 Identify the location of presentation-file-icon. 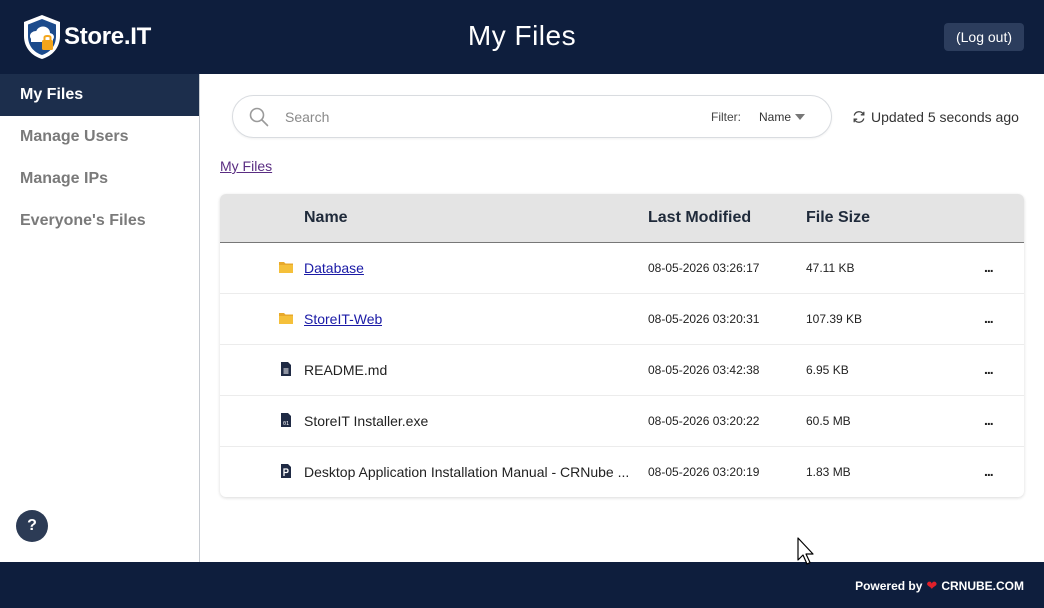
(286, 471).